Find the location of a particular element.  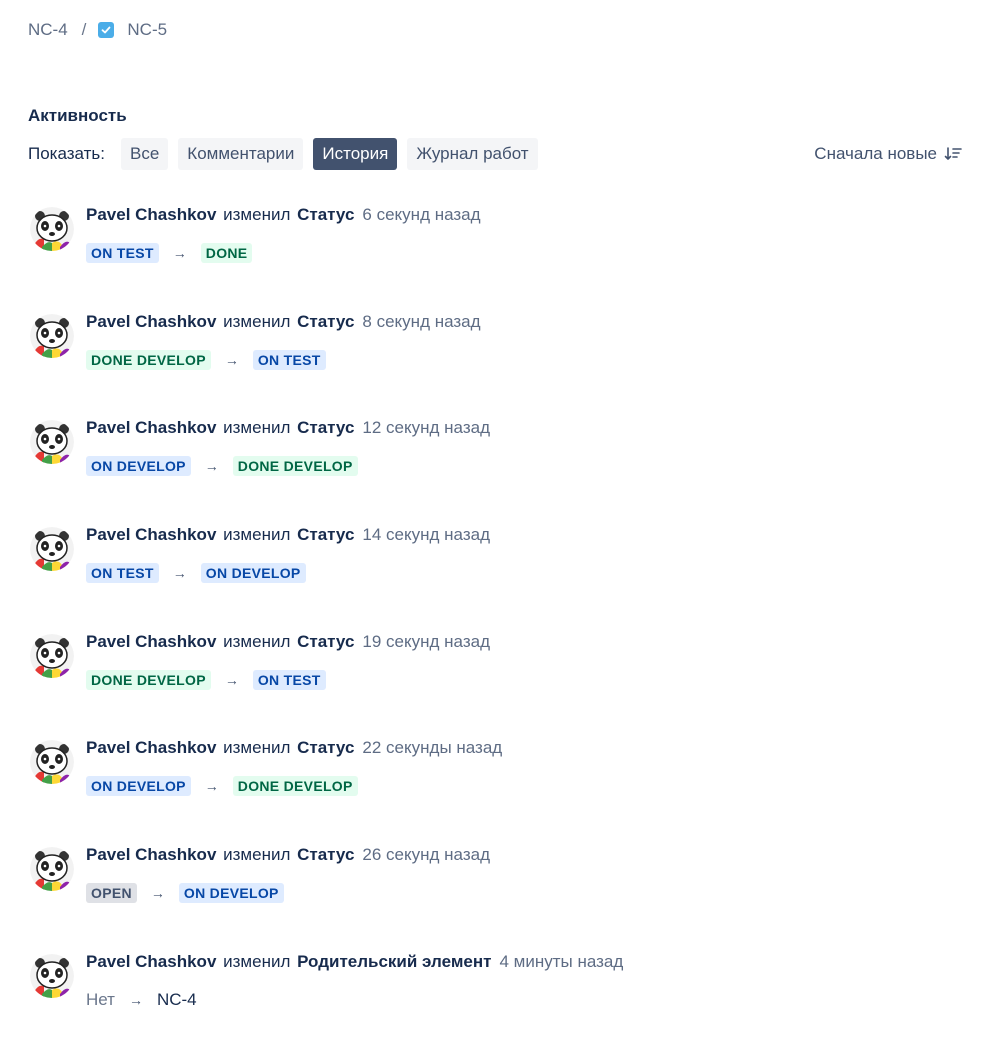

breadcrumb: NC-4 / NC-5 is located at coordinates (97, 30).